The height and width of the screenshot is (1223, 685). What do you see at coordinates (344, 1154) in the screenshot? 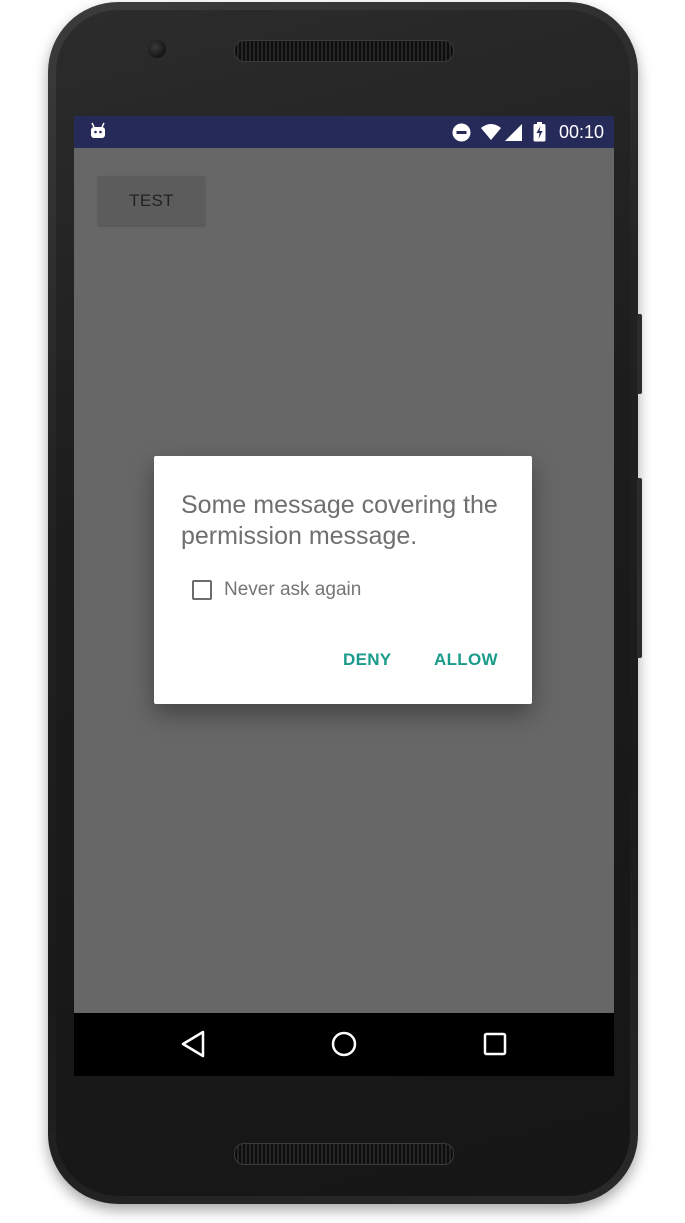
I see `bottom-speaker` at bounding box center [344, 1154].